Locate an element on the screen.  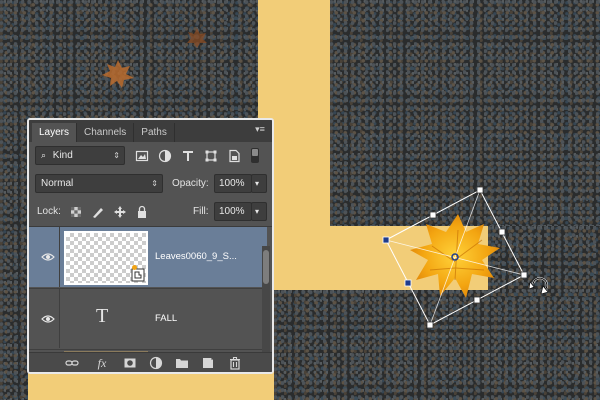
asphalt-texture-right is located at coordinates (544, 261).